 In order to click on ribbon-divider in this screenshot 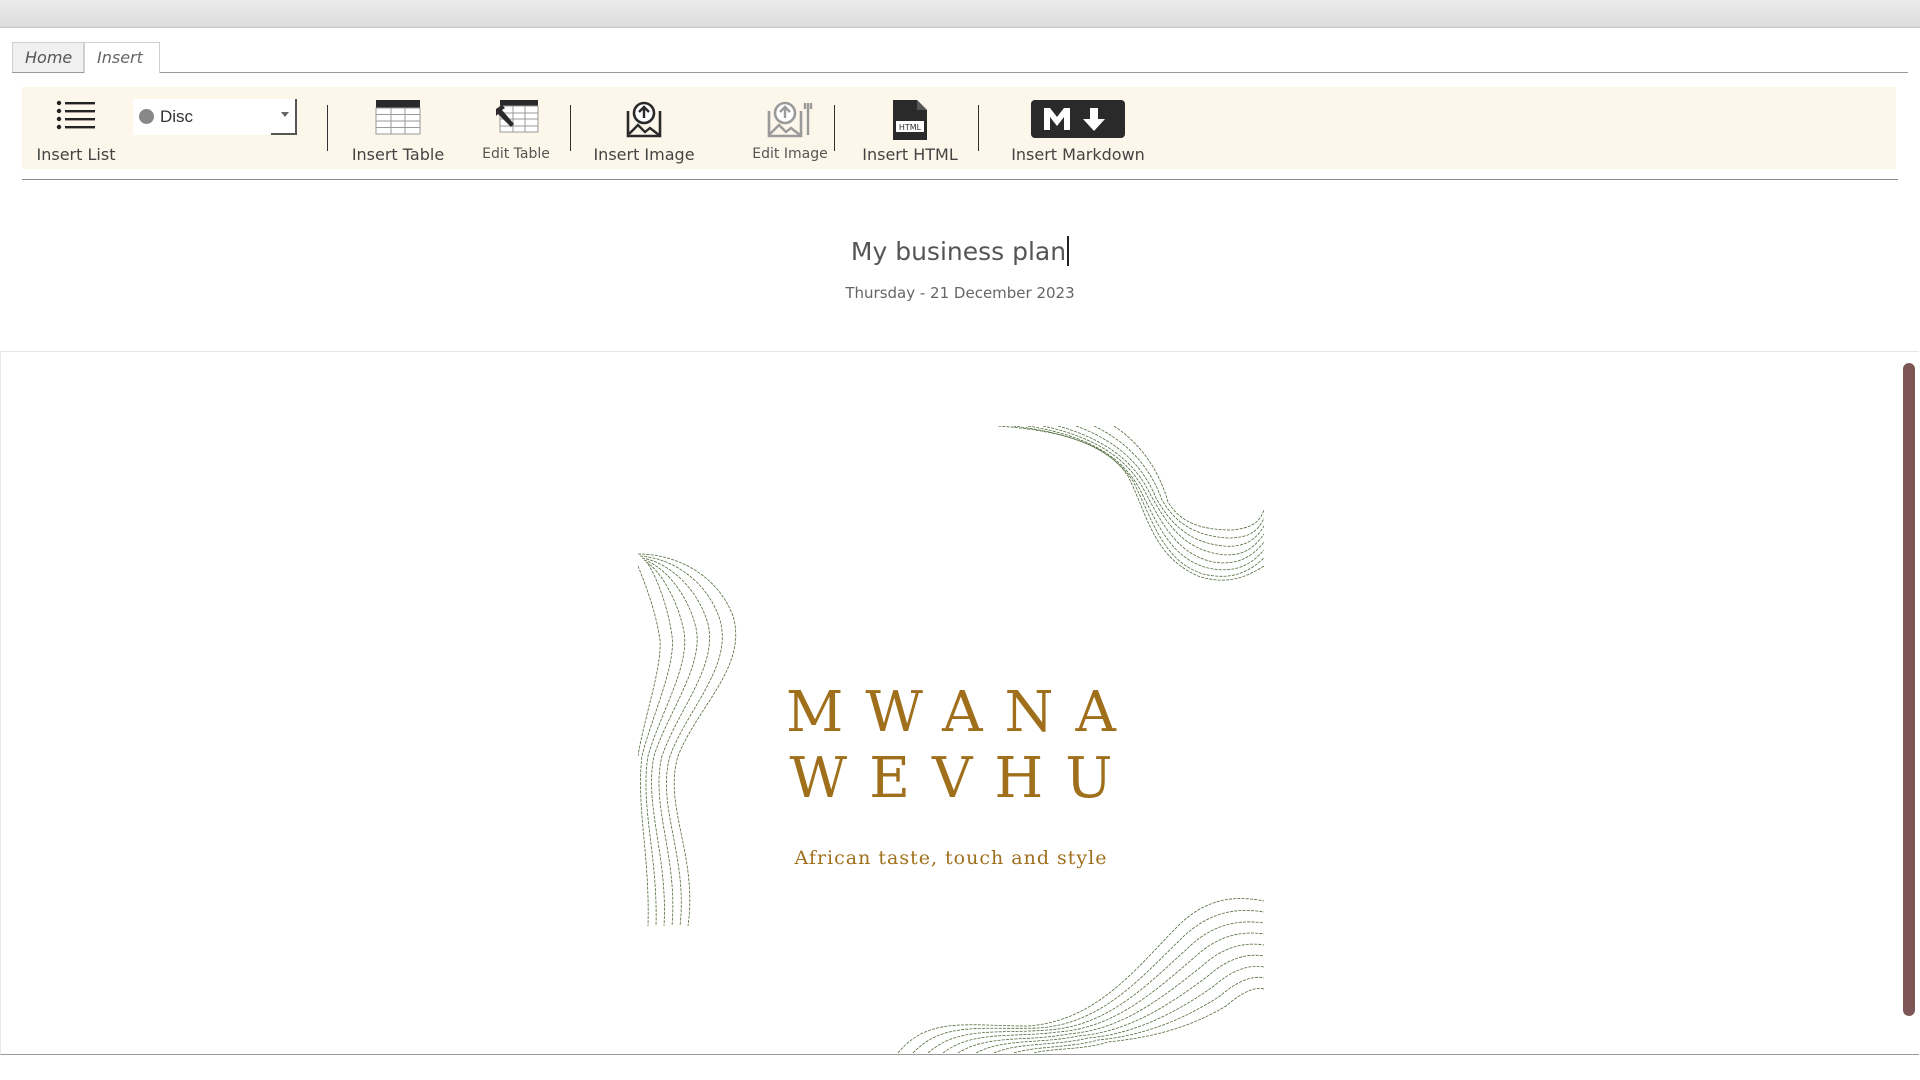, I will do `click(960, 179)`.